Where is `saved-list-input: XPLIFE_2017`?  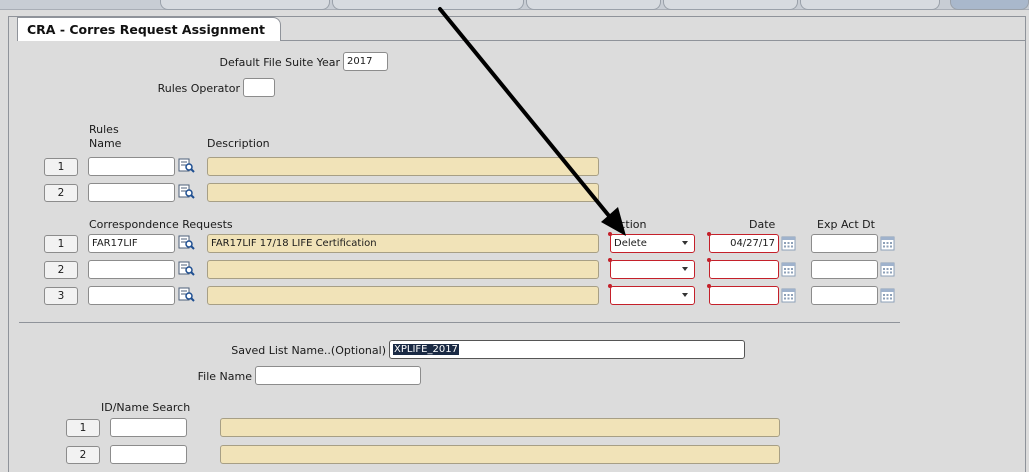
saved-list-input: XPLIFE_2017 is located at coordinates (567, 349).